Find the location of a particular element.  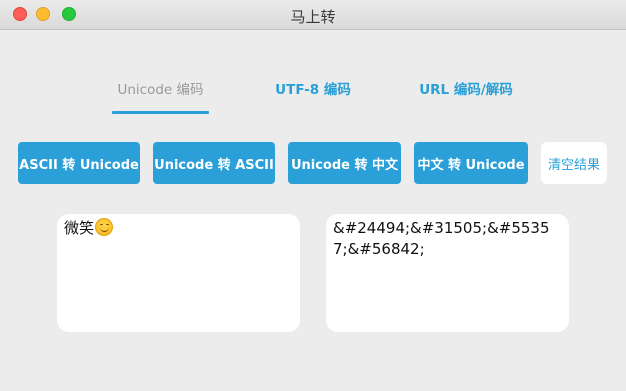

output-textarea: &#24494;&#31505;&#55357;&#56842; is located at coordinates (447, 273).